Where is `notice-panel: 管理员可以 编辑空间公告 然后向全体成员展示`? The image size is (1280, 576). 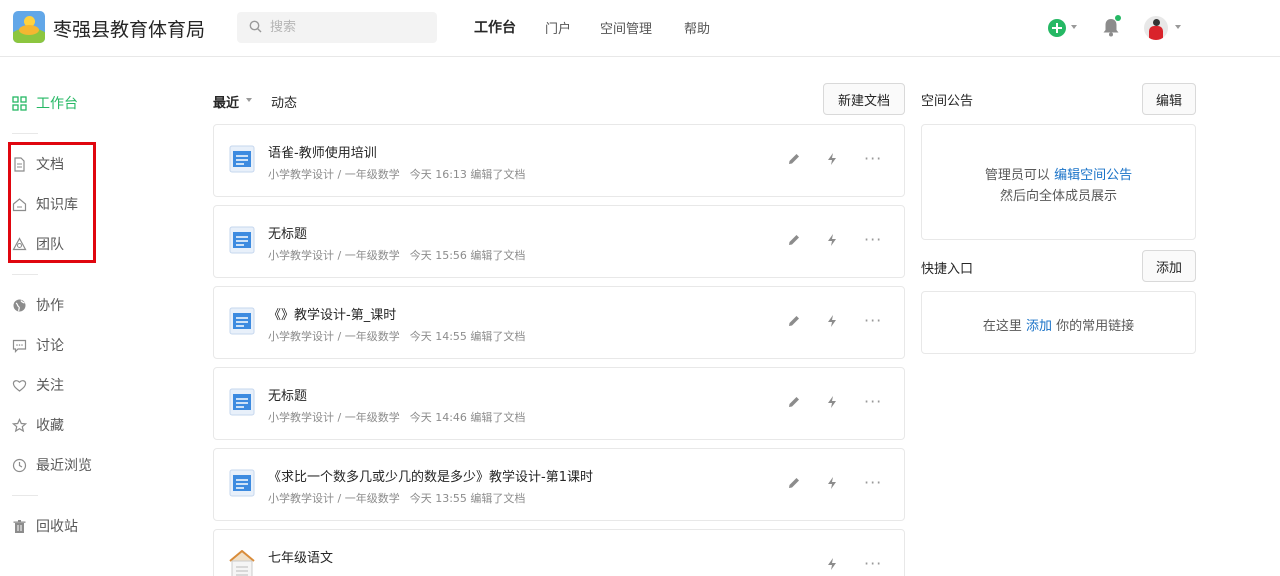 notice-panel: 管理员可以 编辑空间公告 然后向全体成员展示 is located at coordinates (1058, 182).